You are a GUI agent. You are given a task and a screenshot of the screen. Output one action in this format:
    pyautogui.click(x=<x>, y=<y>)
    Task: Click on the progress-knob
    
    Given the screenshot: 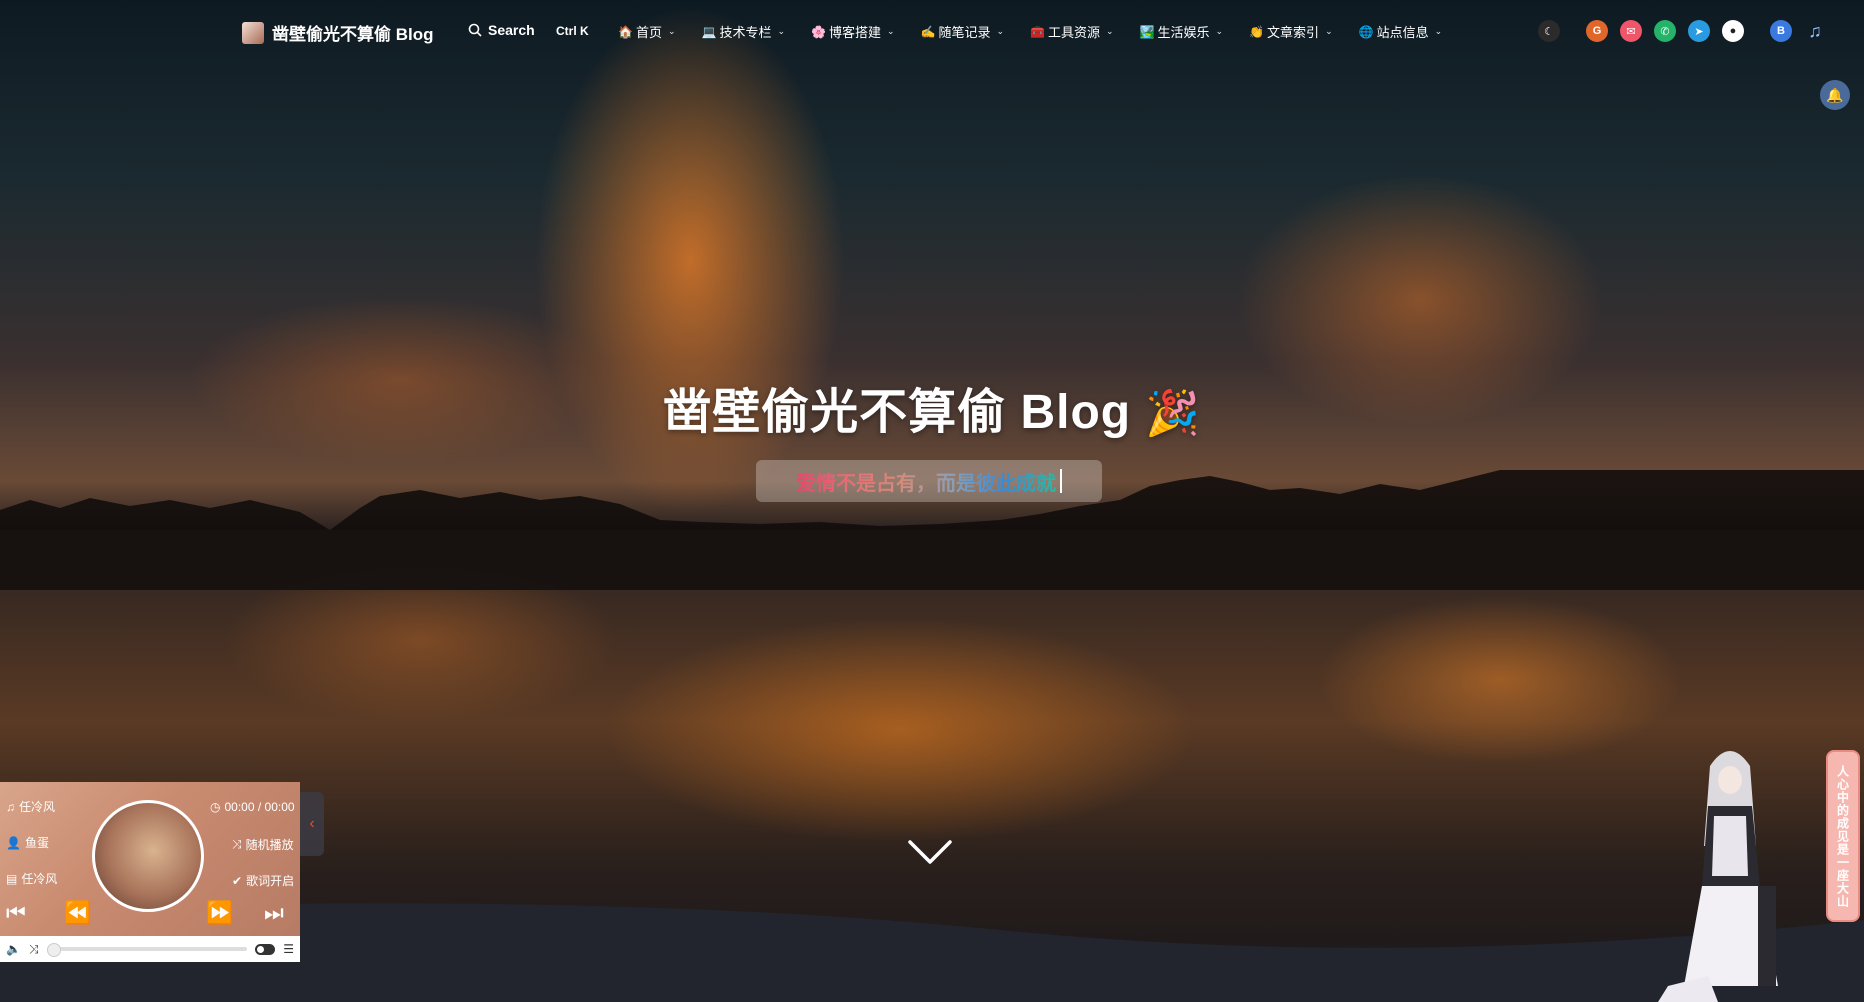 What is the action you would take?
    pyautogui.click(x=53, y=950)
    